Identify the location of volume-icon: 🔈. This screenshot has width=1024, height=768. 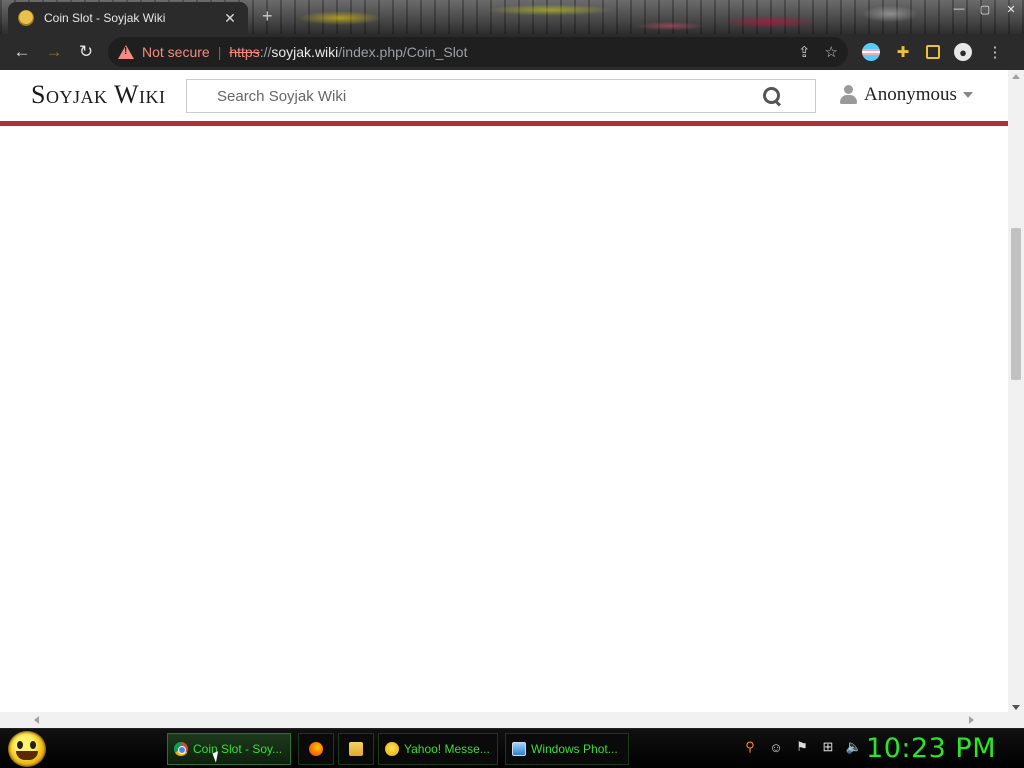
(854, 747).